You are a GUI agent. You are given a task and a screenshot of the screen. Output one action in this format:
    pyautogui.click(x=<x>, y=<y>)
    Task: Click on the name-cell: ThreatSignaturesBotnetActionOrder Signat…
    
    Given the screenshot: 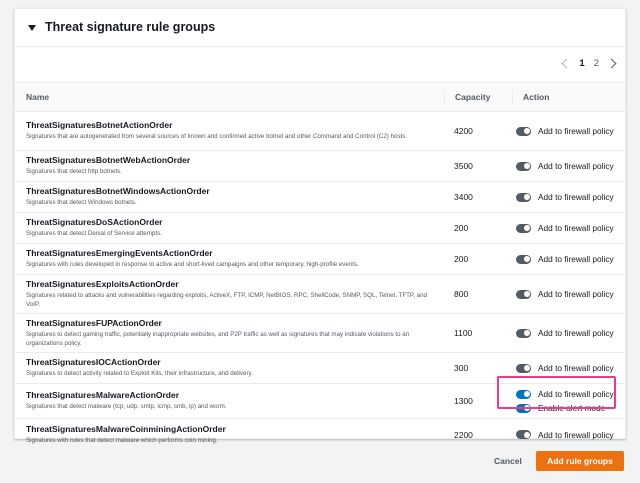 What is the action you would take?
    pyautogui.click(x=229, y=131)
    